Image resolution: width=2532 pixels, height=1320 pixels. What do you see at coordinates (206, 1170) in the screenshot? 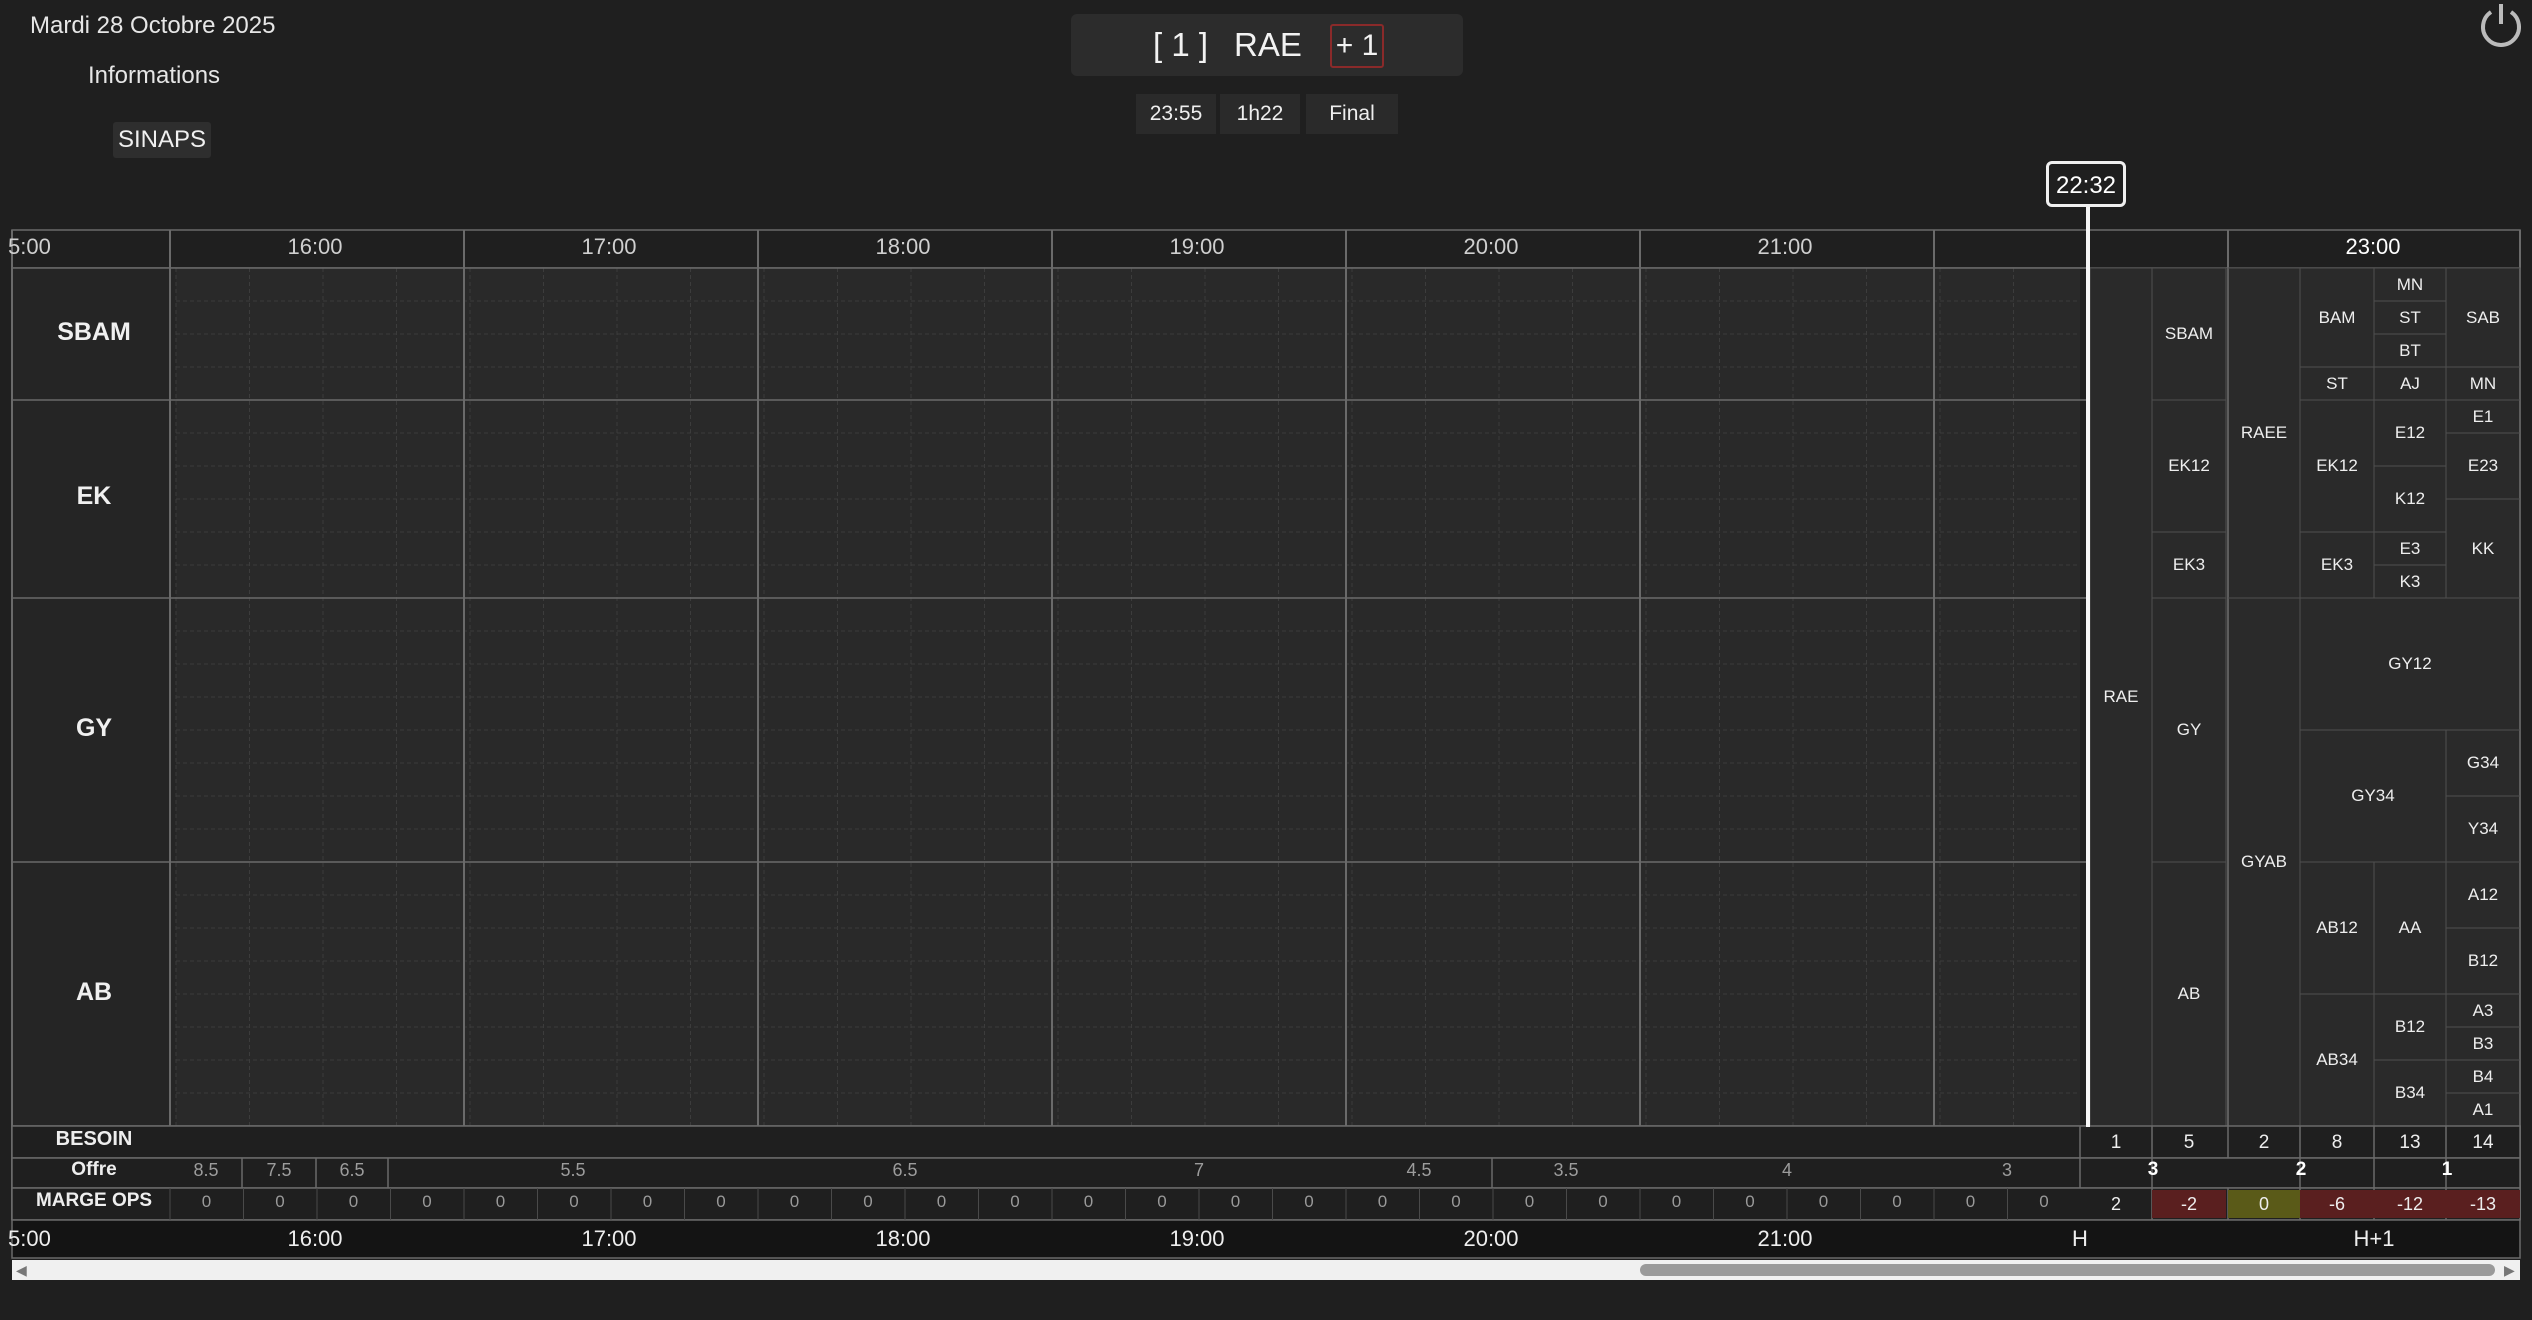
I see `offre-value: 8.5` at bounding box center [206, 1170].